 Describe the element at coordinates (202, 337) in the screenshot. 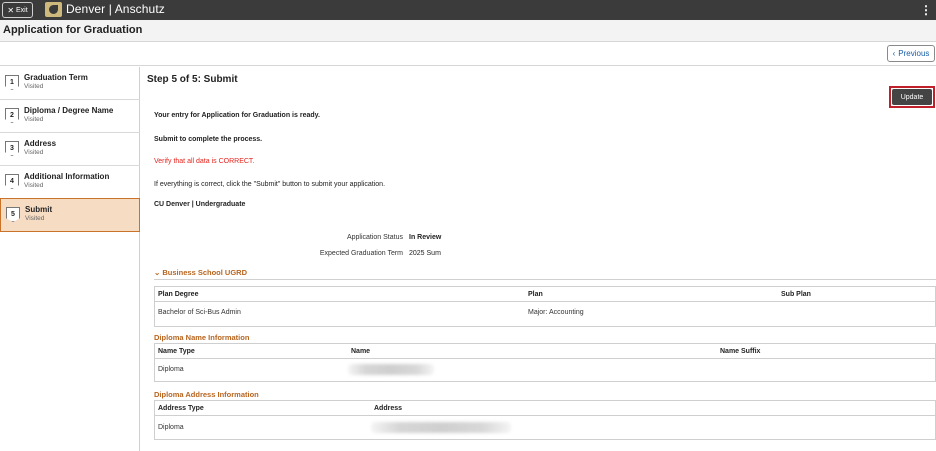

I see `diploma-name-section-title: Diploma Name Information` at that location.